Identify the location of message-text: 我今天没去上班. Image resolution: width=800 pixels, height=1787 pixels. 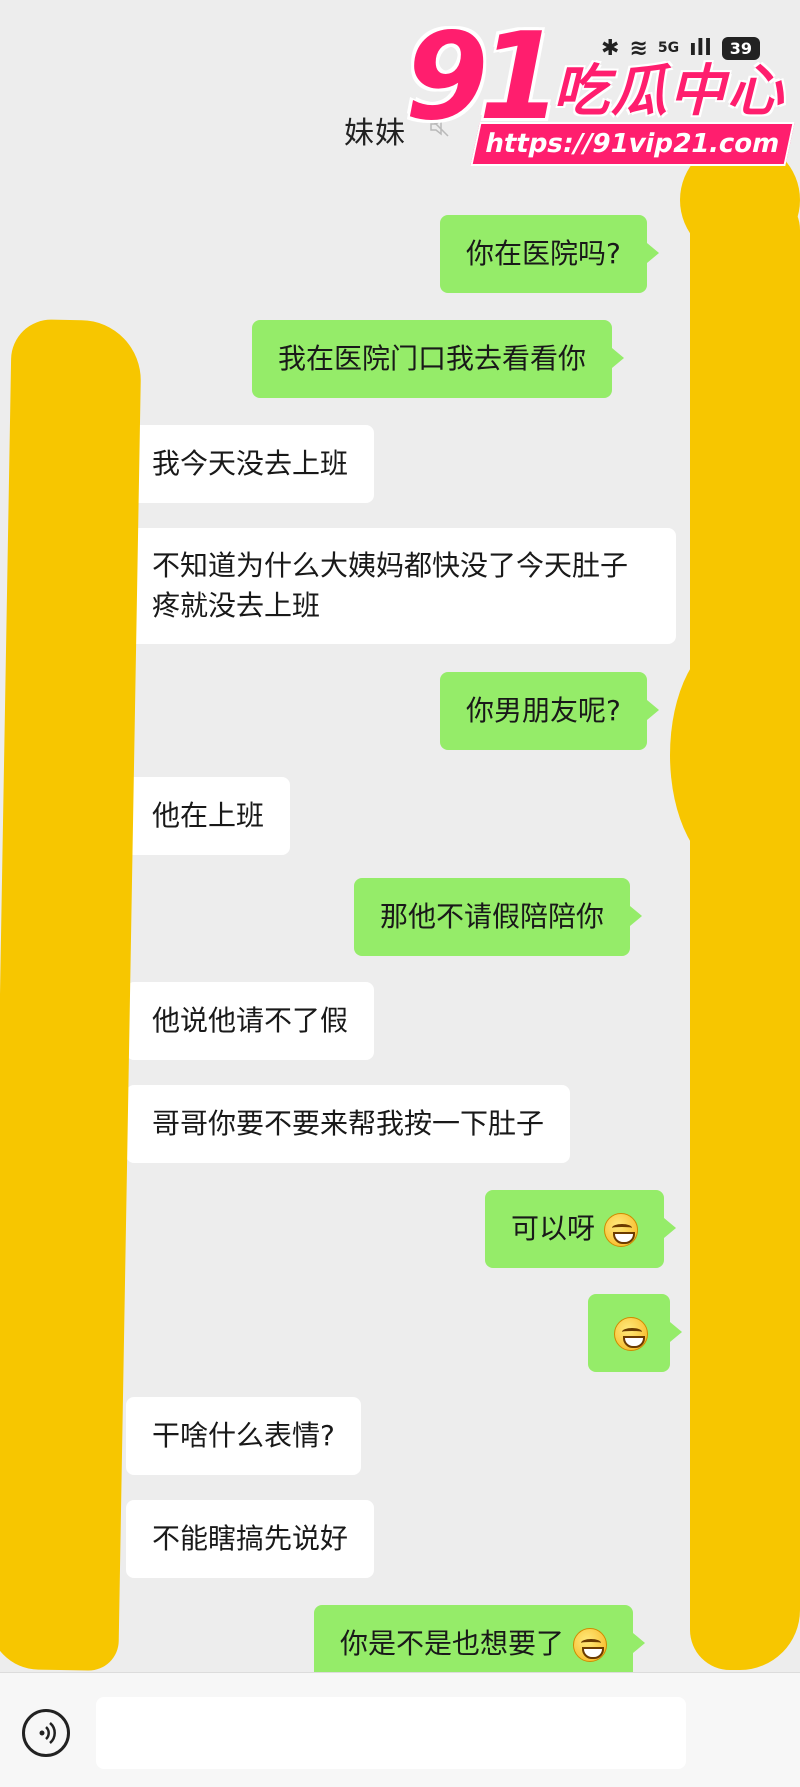
(250, 463).